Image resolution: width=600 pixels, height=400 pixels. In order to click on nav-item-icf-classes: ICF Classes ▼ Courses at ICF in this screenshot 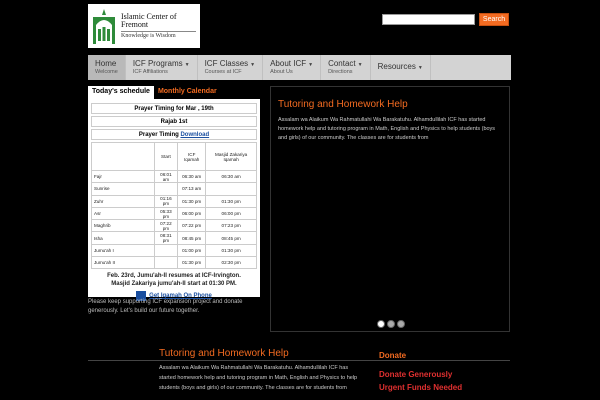, I will do `click(231, 67)`.